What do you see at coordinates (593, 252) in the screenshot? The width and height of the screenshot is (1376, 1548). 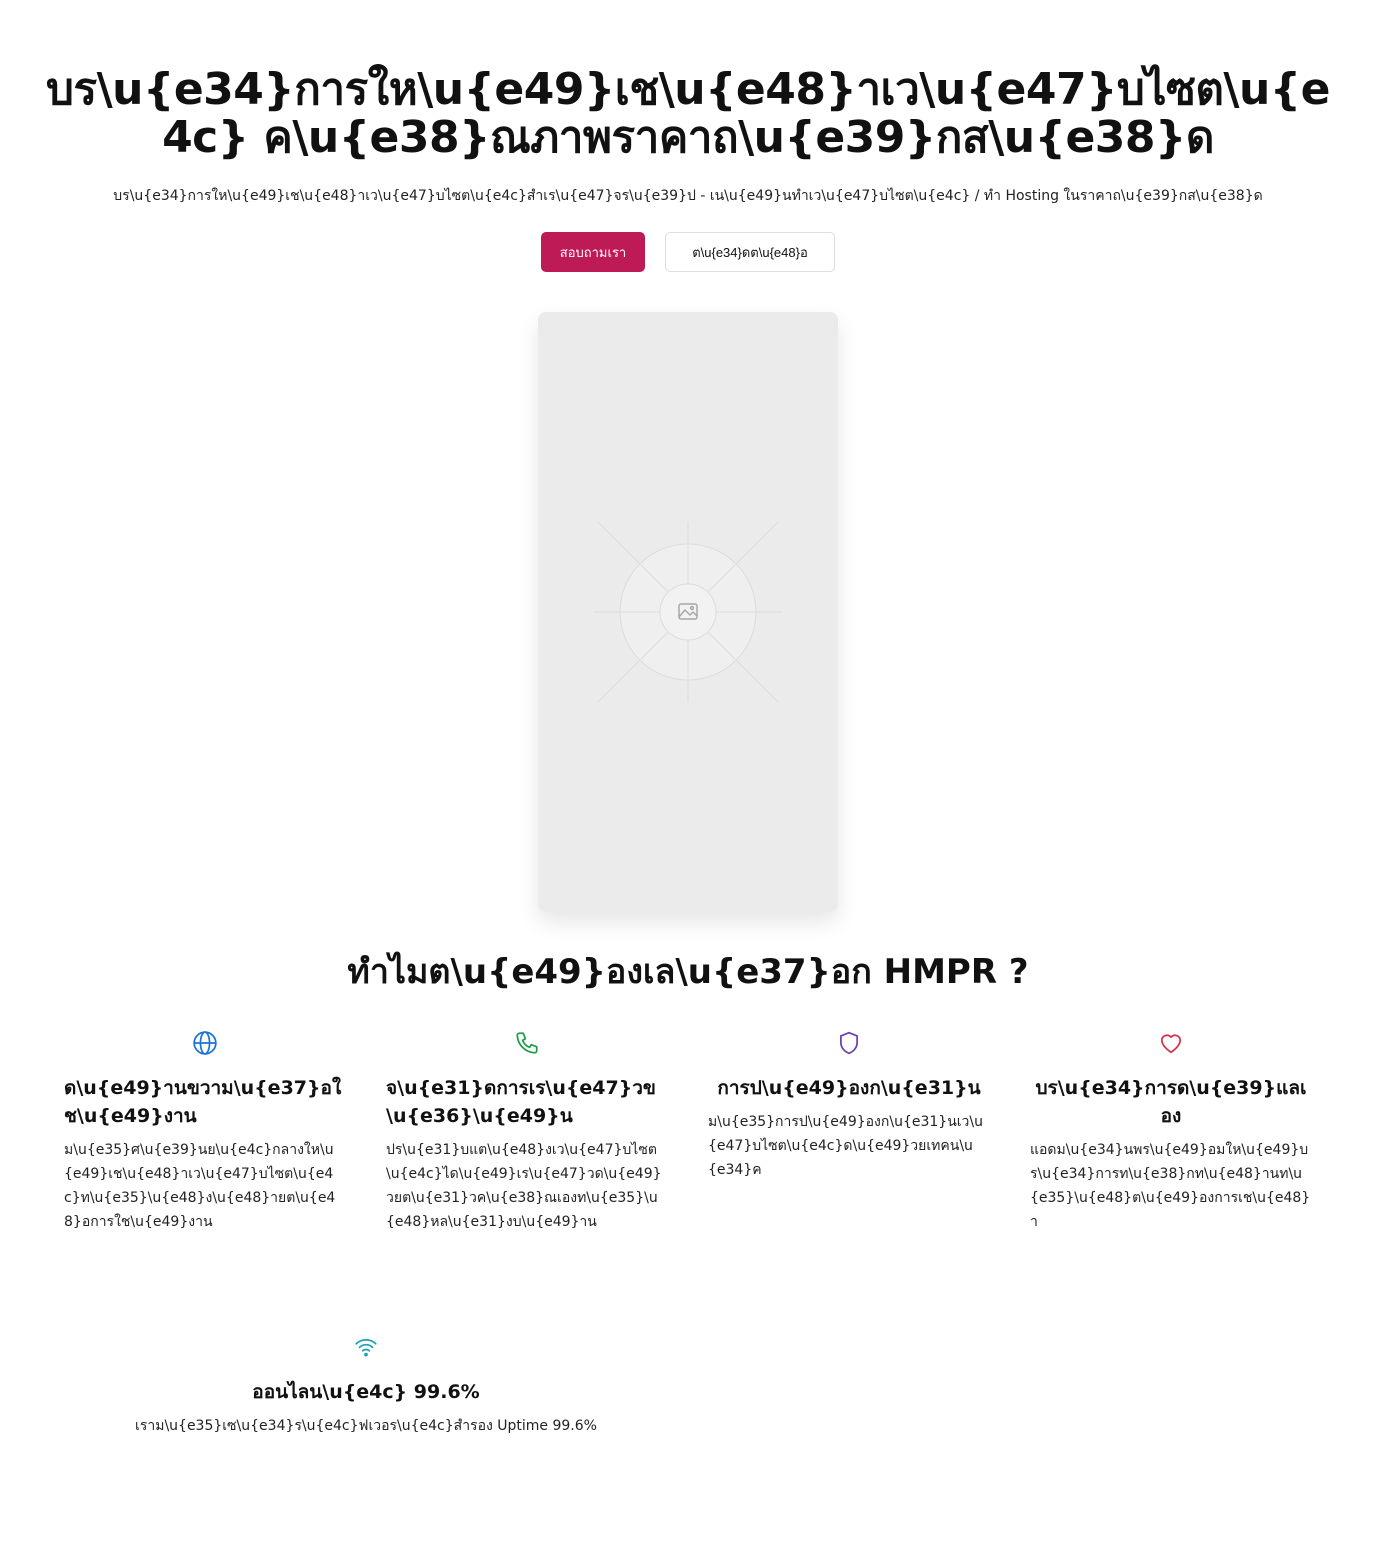 I see `contact-us-button: สอบถามเรา` at bounding box center [593, 252].